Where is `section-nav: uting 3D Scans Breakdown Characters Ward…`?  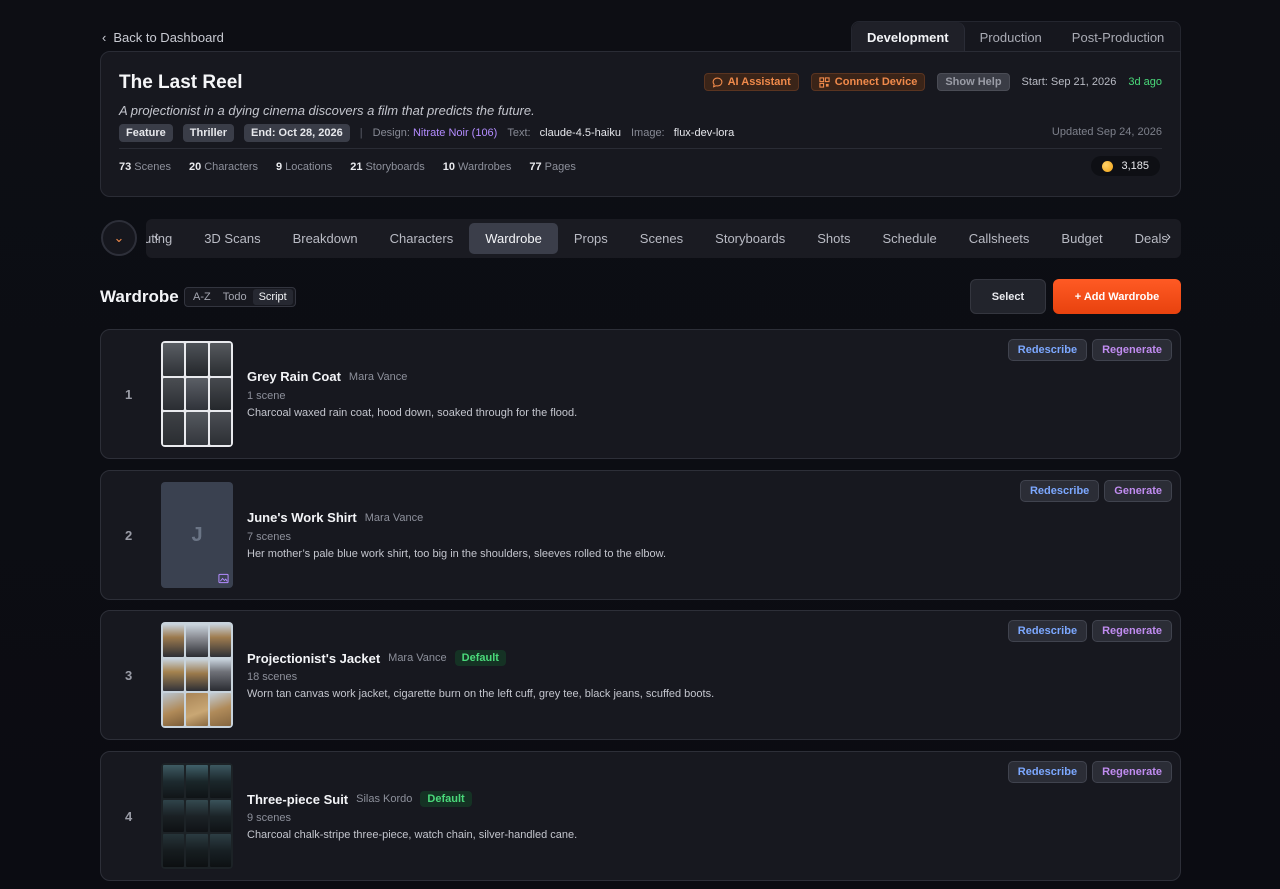
section-nav: uting 3D Scans Breakdown Characters Ward… is located at coordinates (663, 238).